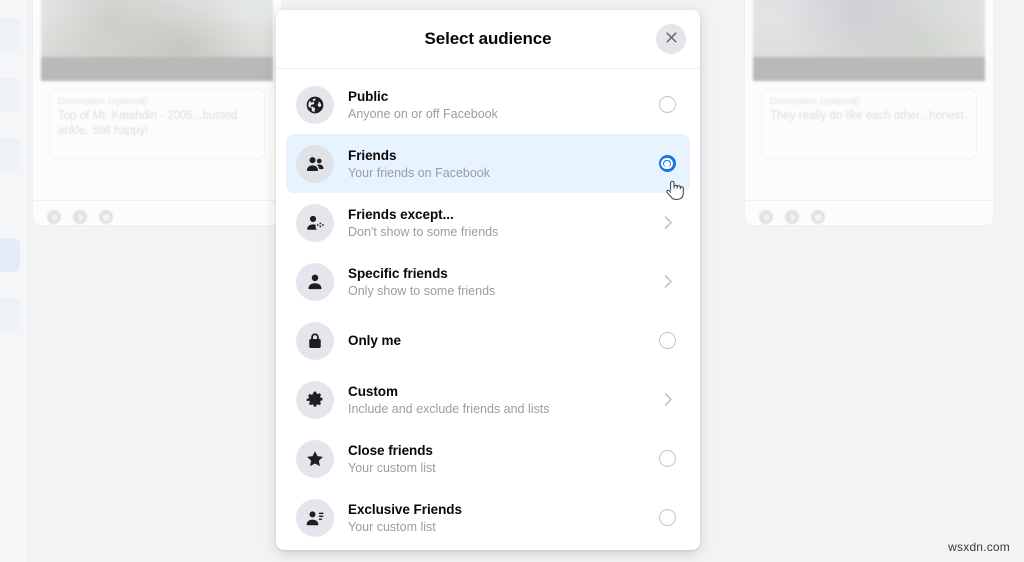  What do you see at coordinates (498, 459) in the screenshot?
I see `audience-option-text: Close friends Your custom list` at bounding box center [498, 459].